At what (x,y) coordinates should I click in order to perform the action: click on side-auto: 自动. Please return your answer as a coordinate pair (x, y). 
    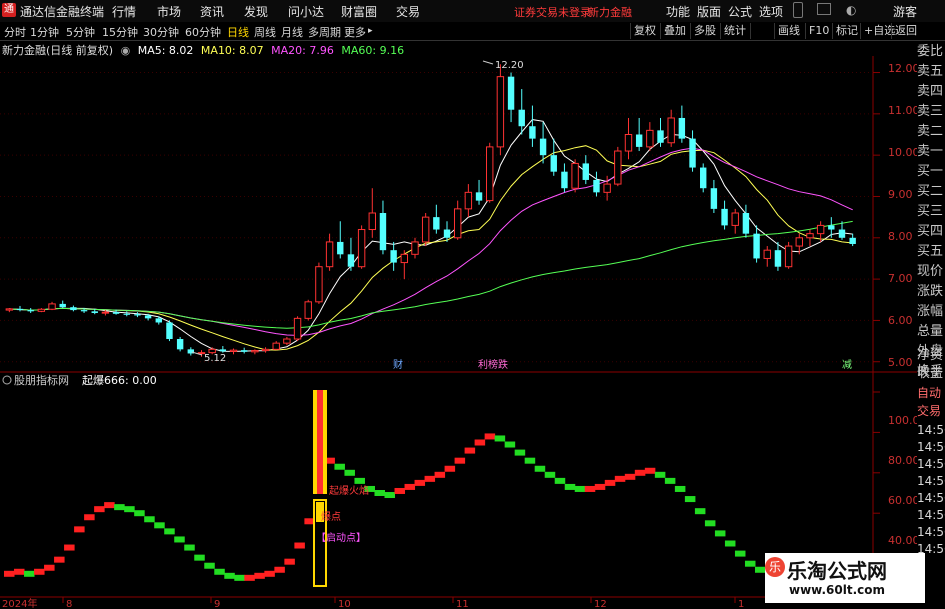
    Looking at the image, I should click on (931, 392).